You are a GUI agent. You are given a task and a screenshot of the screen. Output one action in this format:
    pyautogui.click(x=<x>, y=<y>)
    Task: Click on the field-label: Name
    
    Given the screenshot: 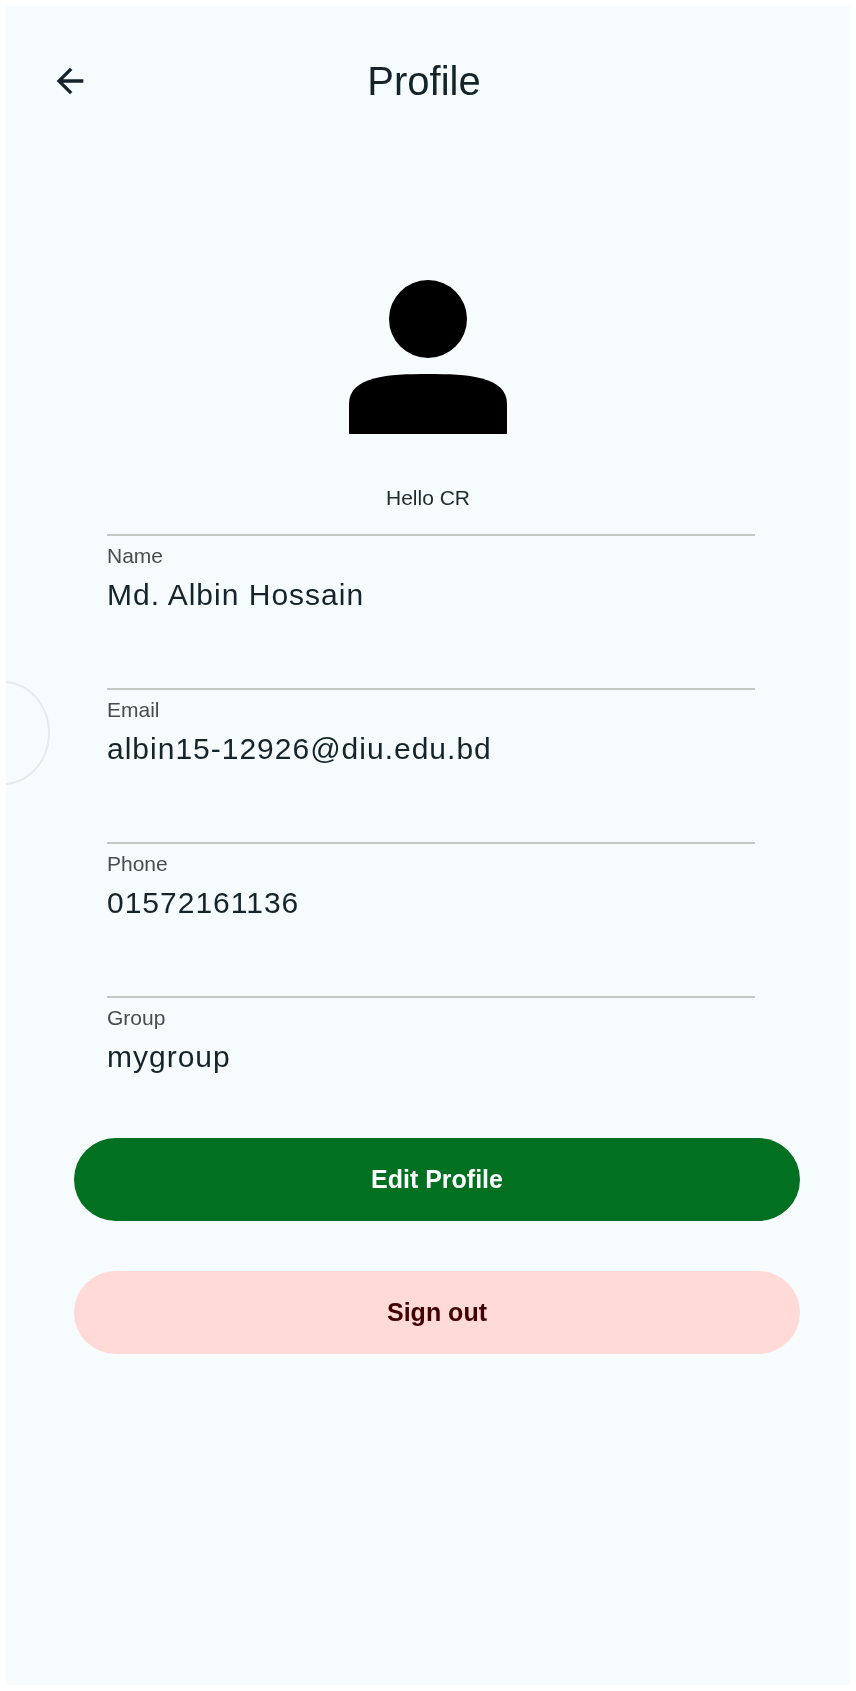 What is the action you would take?
    pyautogui.click(x=136, y=556)
    